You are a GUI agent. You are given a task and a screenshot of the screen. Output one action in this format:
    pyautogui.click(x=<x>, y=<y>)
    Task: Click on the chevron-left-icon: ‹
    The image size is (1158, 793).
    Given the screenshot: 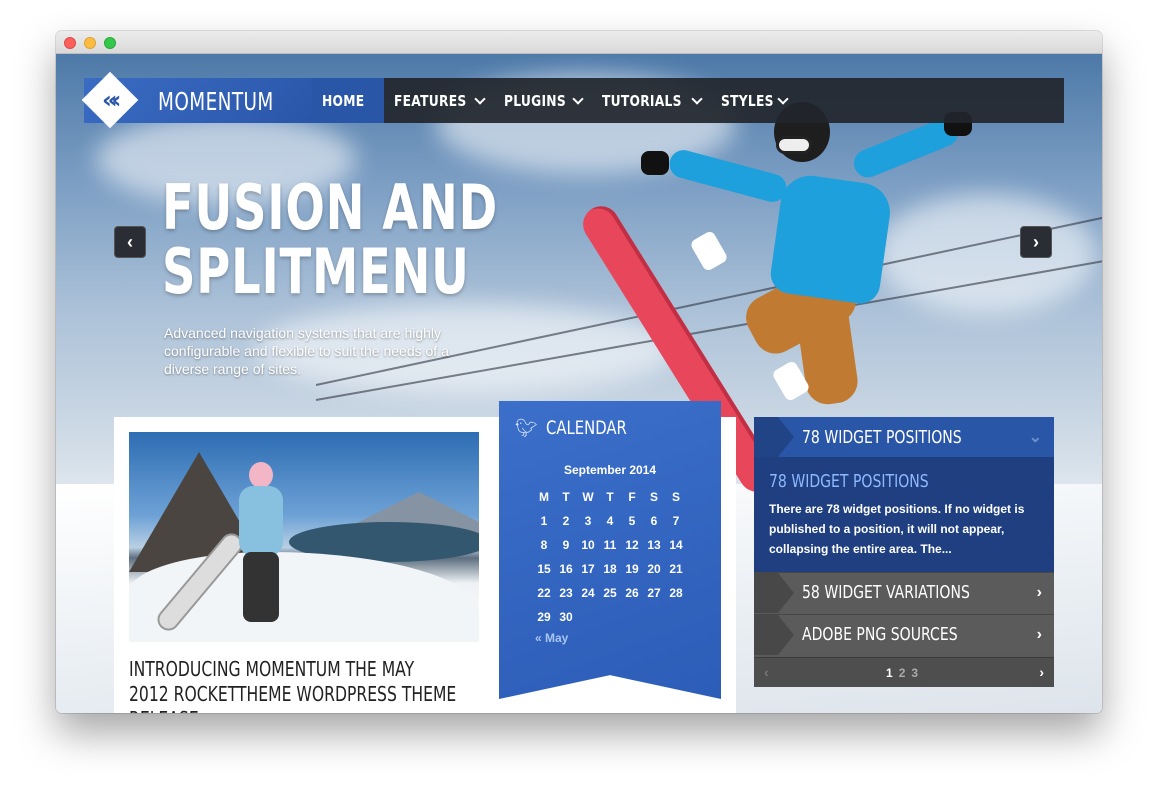 What is the action you would take?
    pyautogui.click(x=130, y=241)
    